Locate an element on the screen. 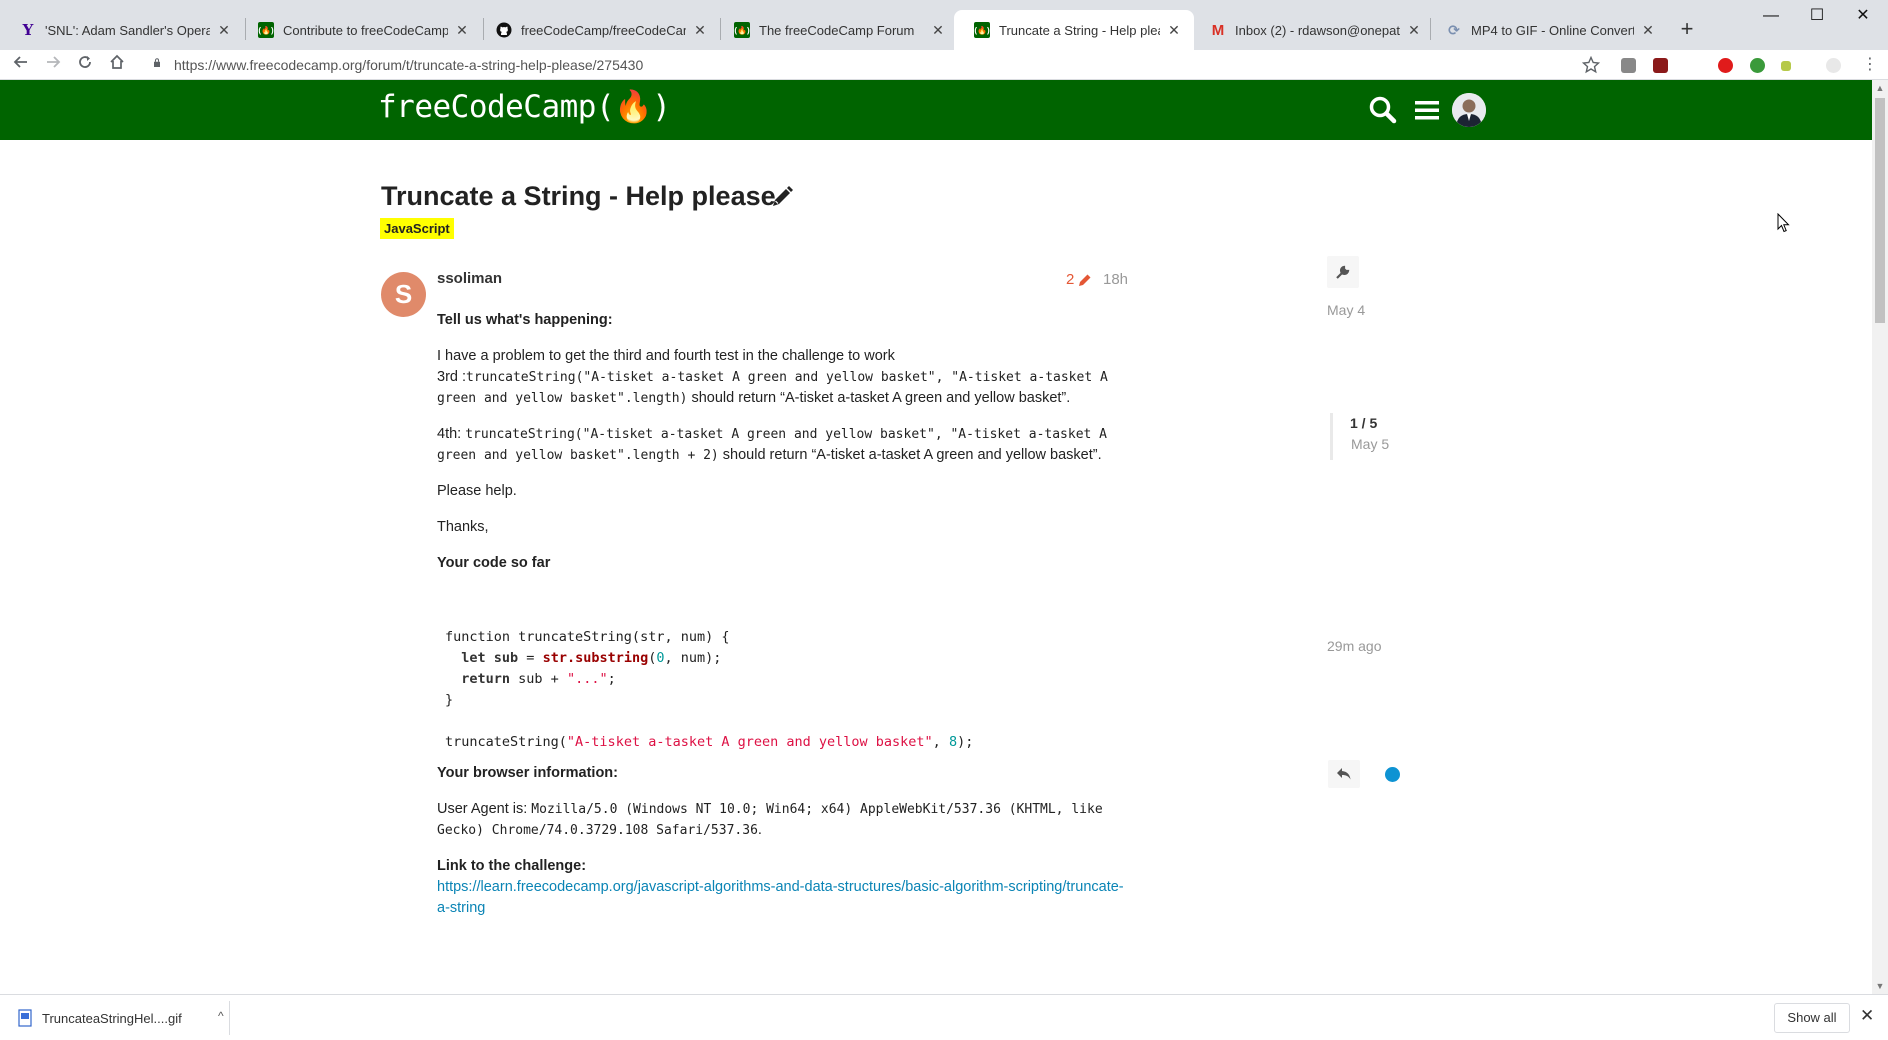 This screenshot has width=1888, height=1040. download-bar: TruncateaStringHel....gif ^ Show all ✕ is located at coordinates (944, 1017).